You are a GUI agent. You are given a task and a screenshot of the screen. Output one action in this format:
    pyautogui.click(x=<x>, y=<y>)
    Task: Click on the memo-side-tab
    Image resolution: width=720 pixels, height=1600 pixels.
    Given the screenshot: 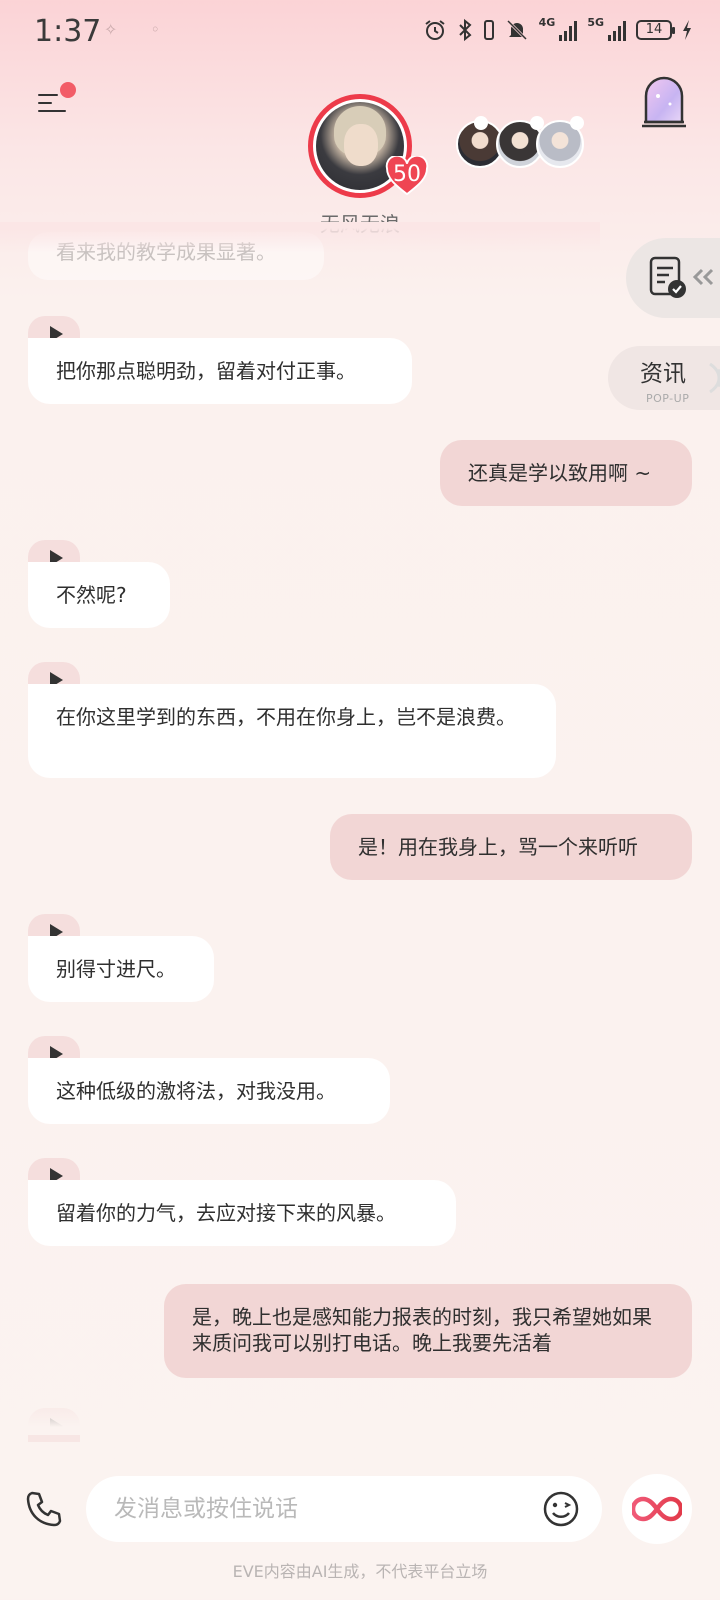 What is the action you would take?
    pyautogui.click(x=673, y=278)
    